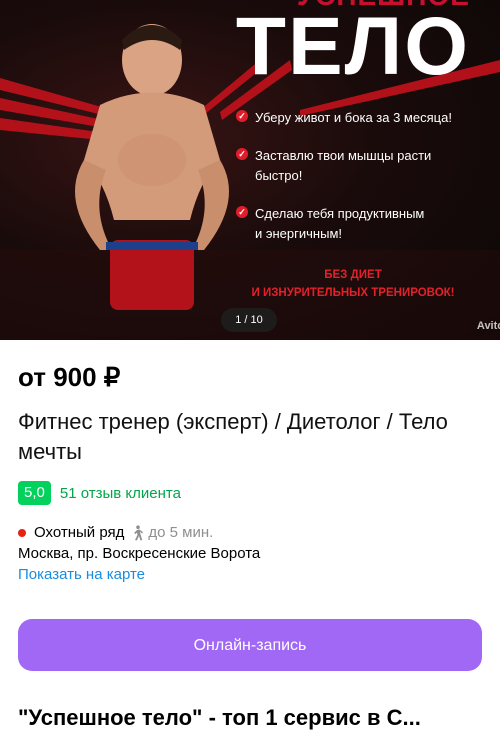  What do you see at coordinates (79, 532) in the screenshot?
I see `metro-station: Охотный ряд` at bounding box center [79, 532].